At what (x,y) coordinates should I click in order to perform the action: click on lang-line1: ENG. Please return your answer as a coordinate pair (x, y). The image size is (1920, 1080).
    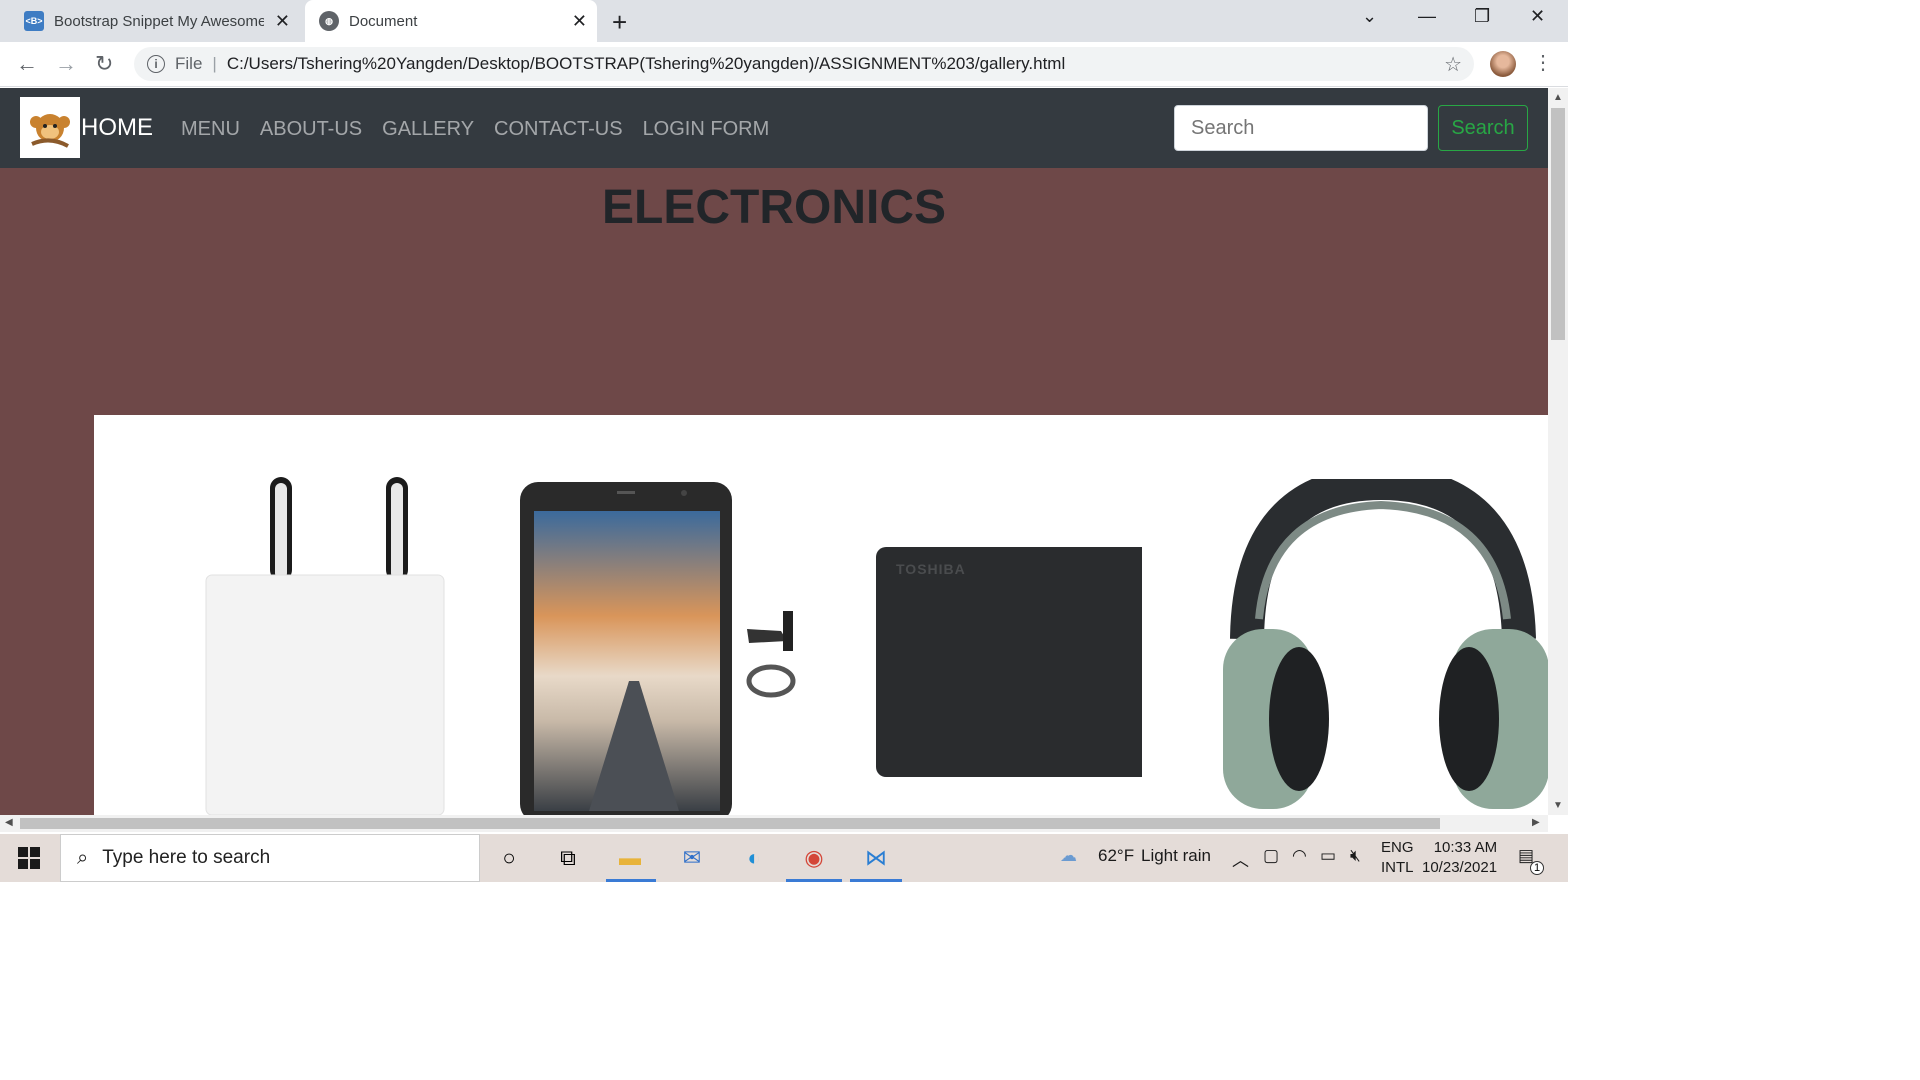
    Looking at the image, I should click on (1397, 847).